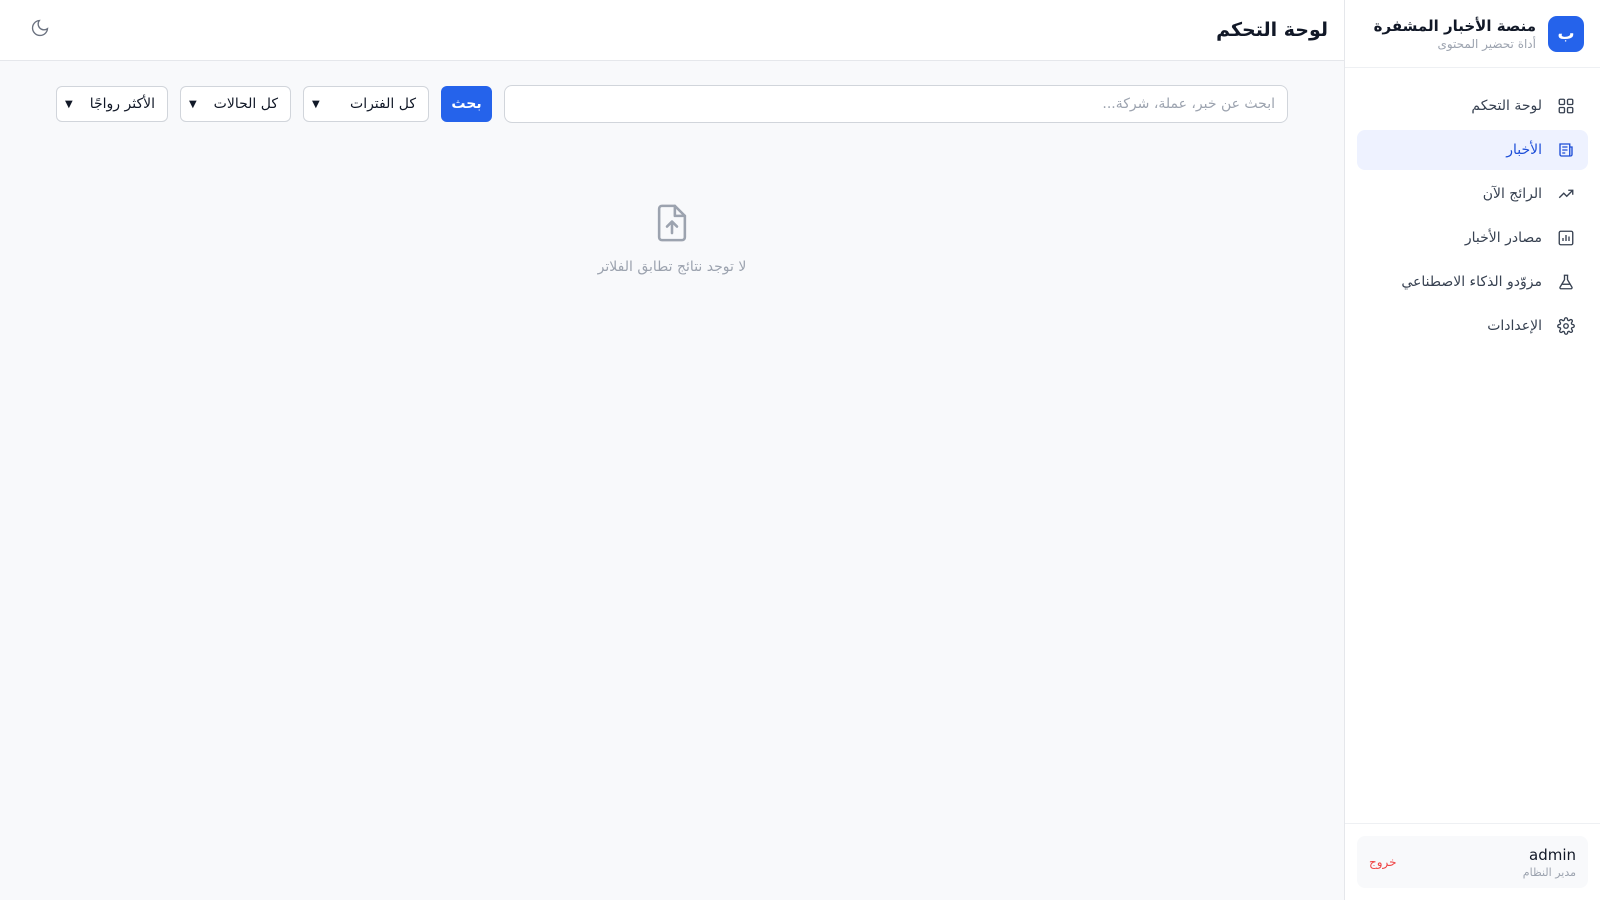 This screenshot has width=1600, height=900. I want to click on theme-toggle-button, so click(40, 30).